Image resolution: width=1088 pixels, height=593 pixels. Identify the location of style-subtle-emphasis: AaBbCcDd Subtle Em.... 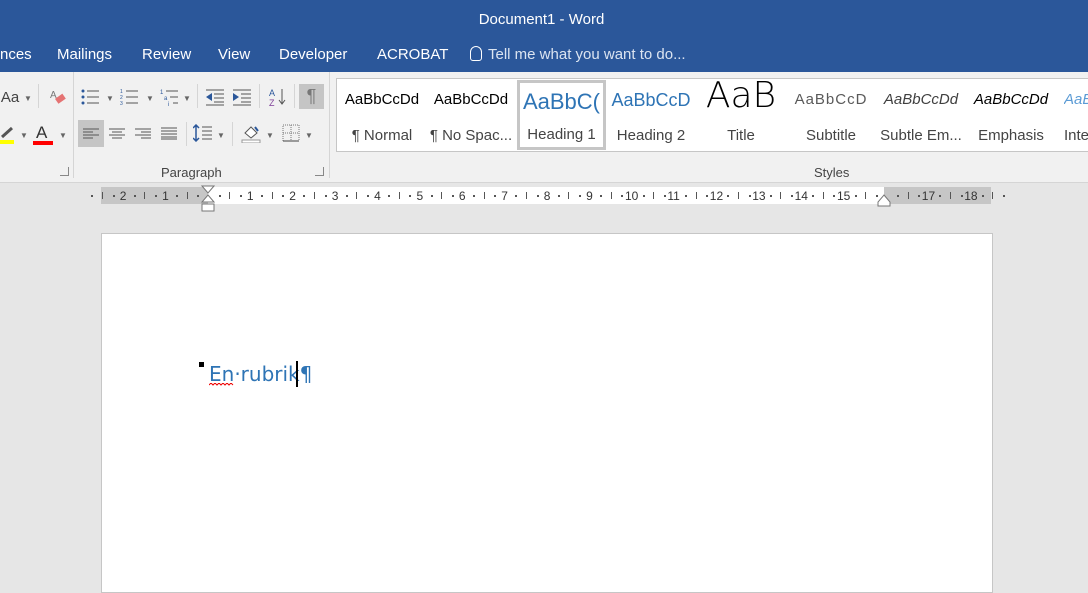
(921, 115).